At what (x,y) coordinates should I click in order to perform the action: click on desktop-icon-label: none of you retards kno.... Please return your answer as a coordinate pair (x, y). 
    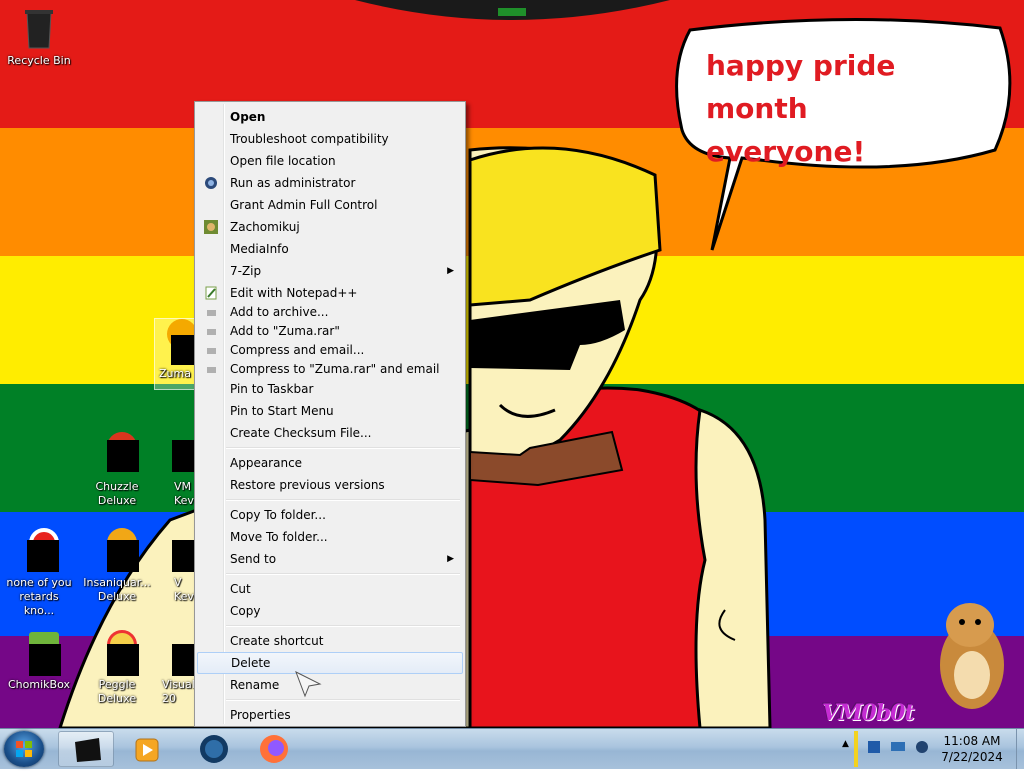
    Looking at the image, I should click on (39, 596).